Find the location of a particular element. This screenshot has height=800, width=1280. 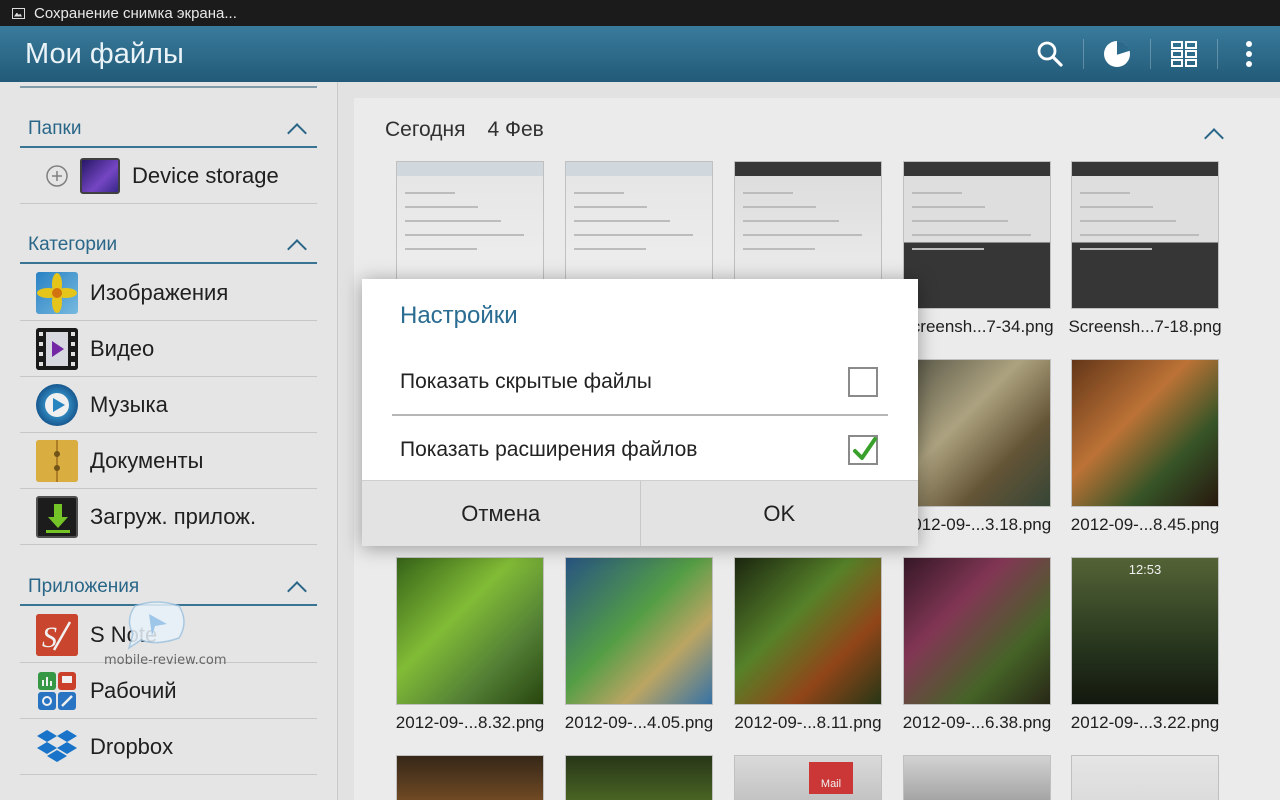

option-label: Показать скрытые файлы is located at coordinates (526, 381).